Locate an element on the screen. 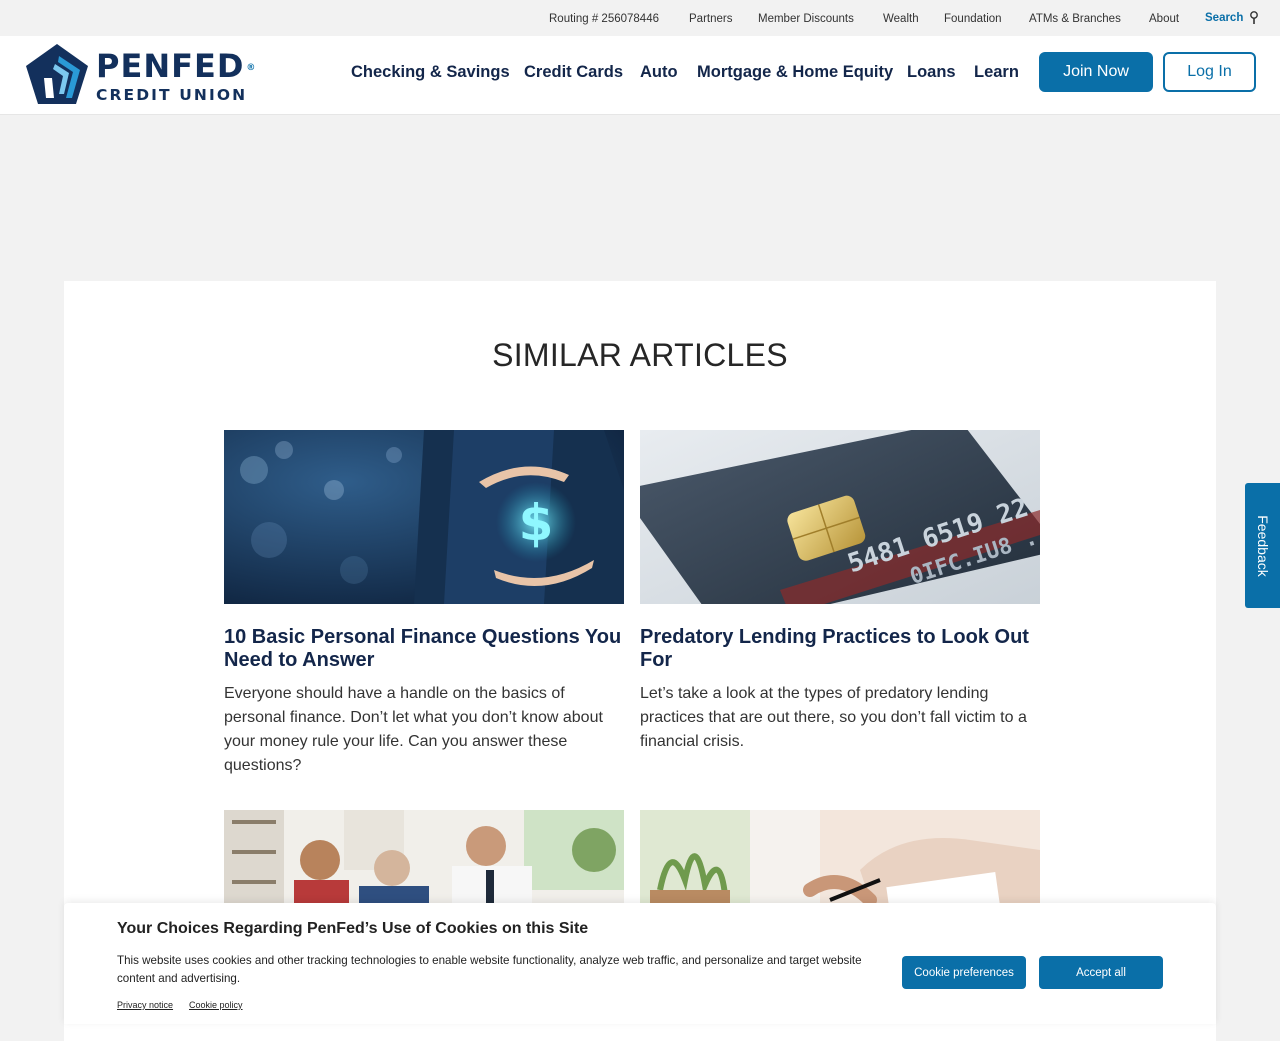 Image resolution: width=1280 pixels, height=1041 pixels. article-image-credit-card: 5481 6519 22 0IFC.IU8 . 8 is located at coordinates (840, 517).